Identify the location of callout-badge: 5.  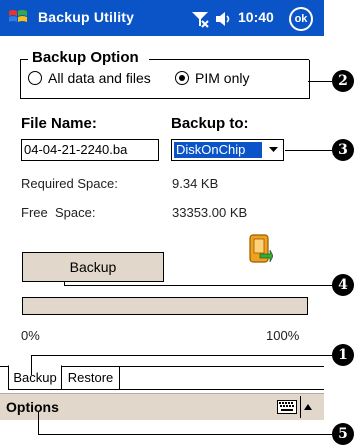
(343, 434).